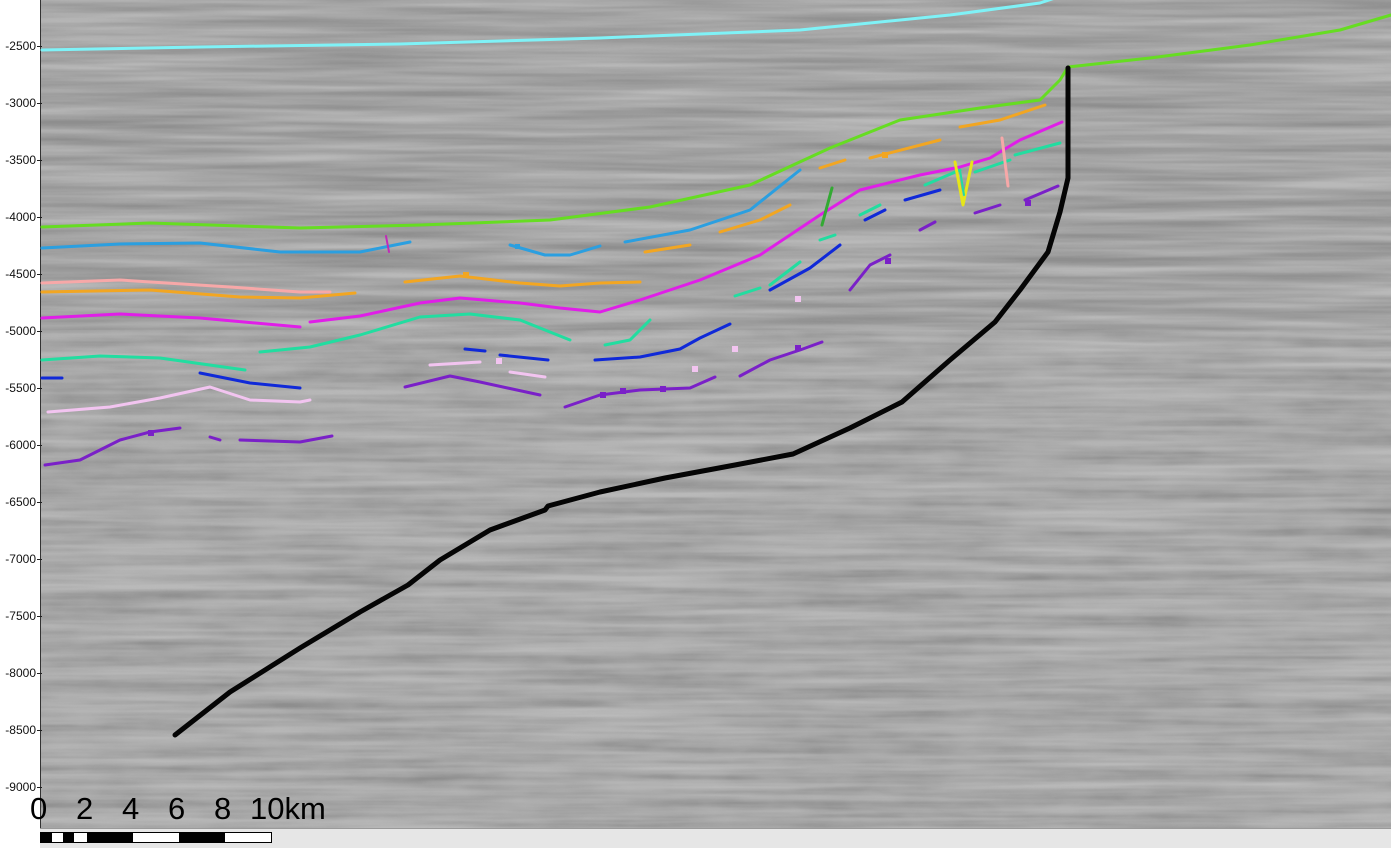 This screenshot has height=848, width=1391. Describe the element at coordinates (156, 837) in the screenshot. I see `scale-bar` at that location.